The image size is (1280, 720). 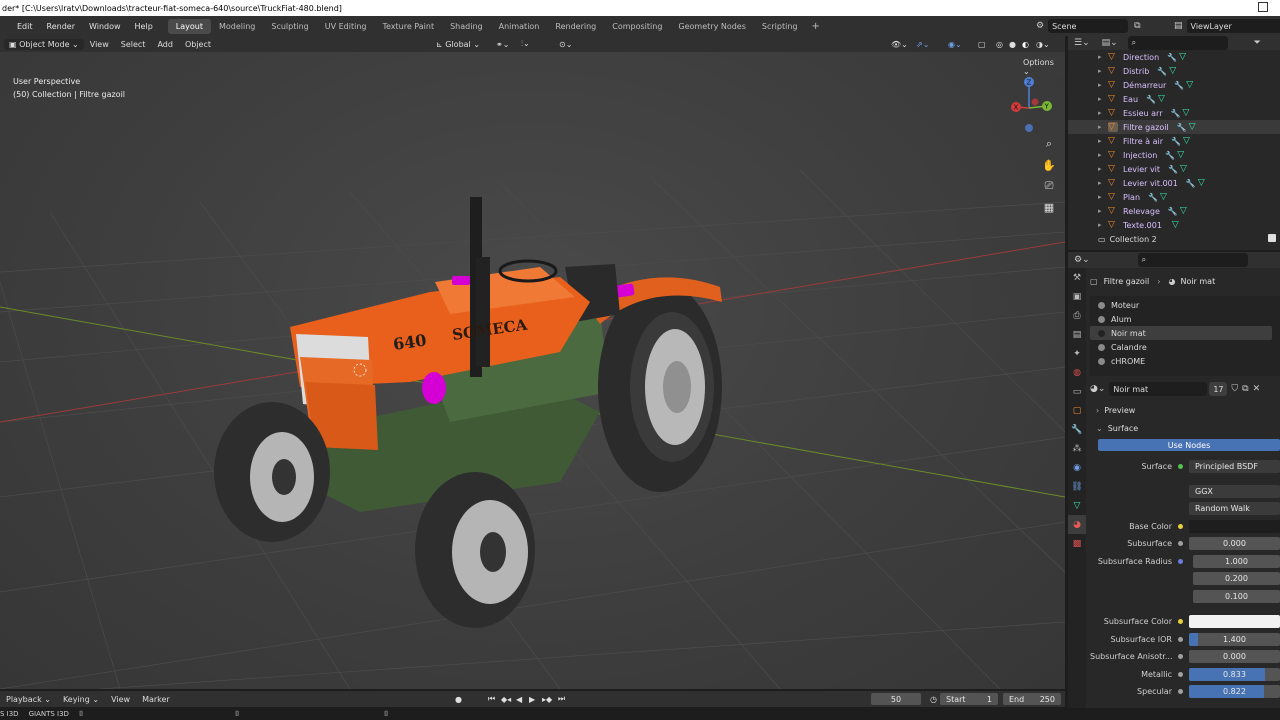 What do you see at coordinates (711, 26) in the screenshot?
I see `tab-geometry-nodes: Geometry Nodes` at bounding box center [711, 26].